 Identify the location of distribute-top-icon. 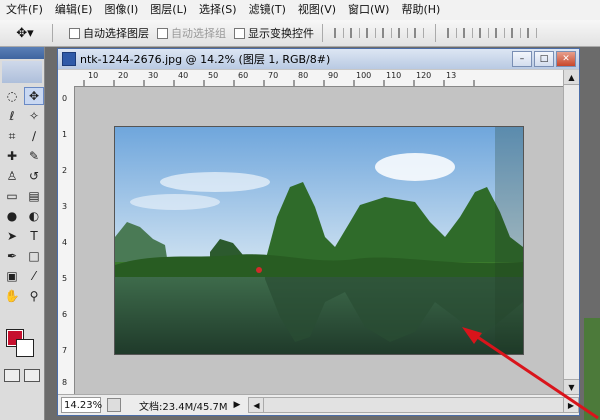
(452, 33).